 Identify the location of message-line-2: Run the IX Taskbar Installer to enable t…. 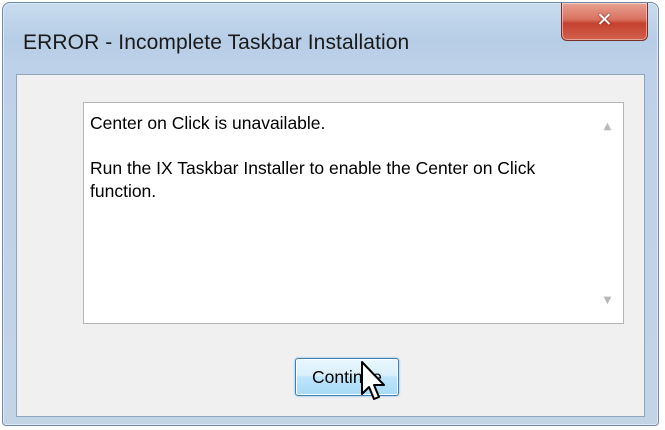
(313, 179).